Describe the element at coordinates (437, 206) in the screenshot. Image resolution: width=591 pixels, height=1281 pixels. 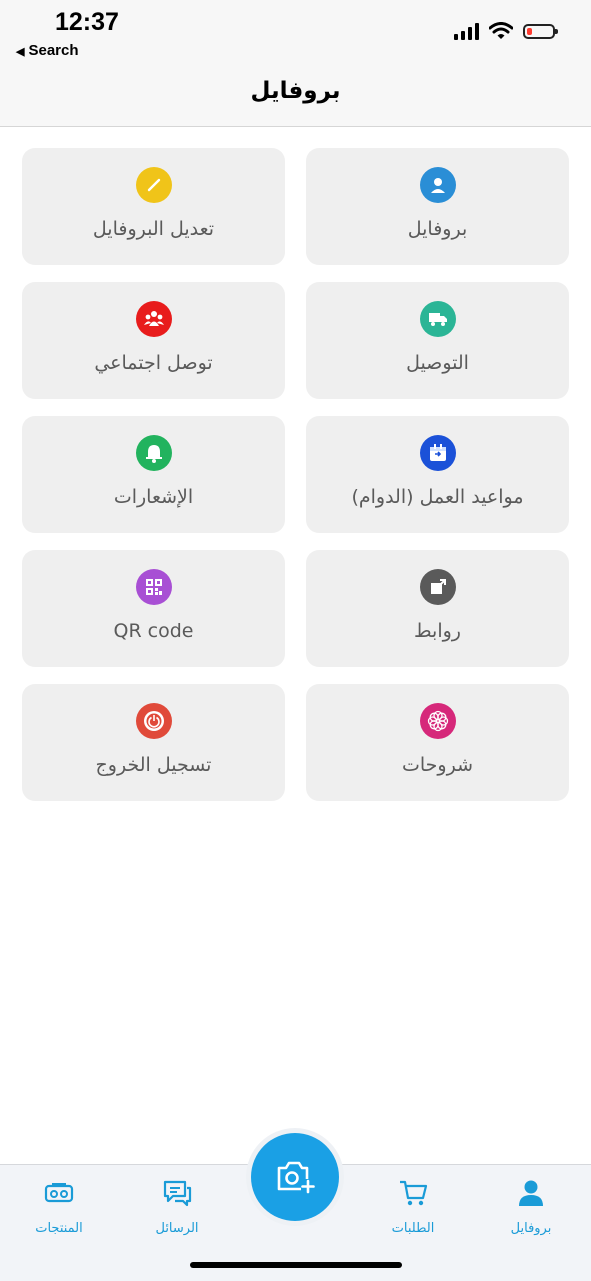
I see `tile-profile: بروفايل` at that location.